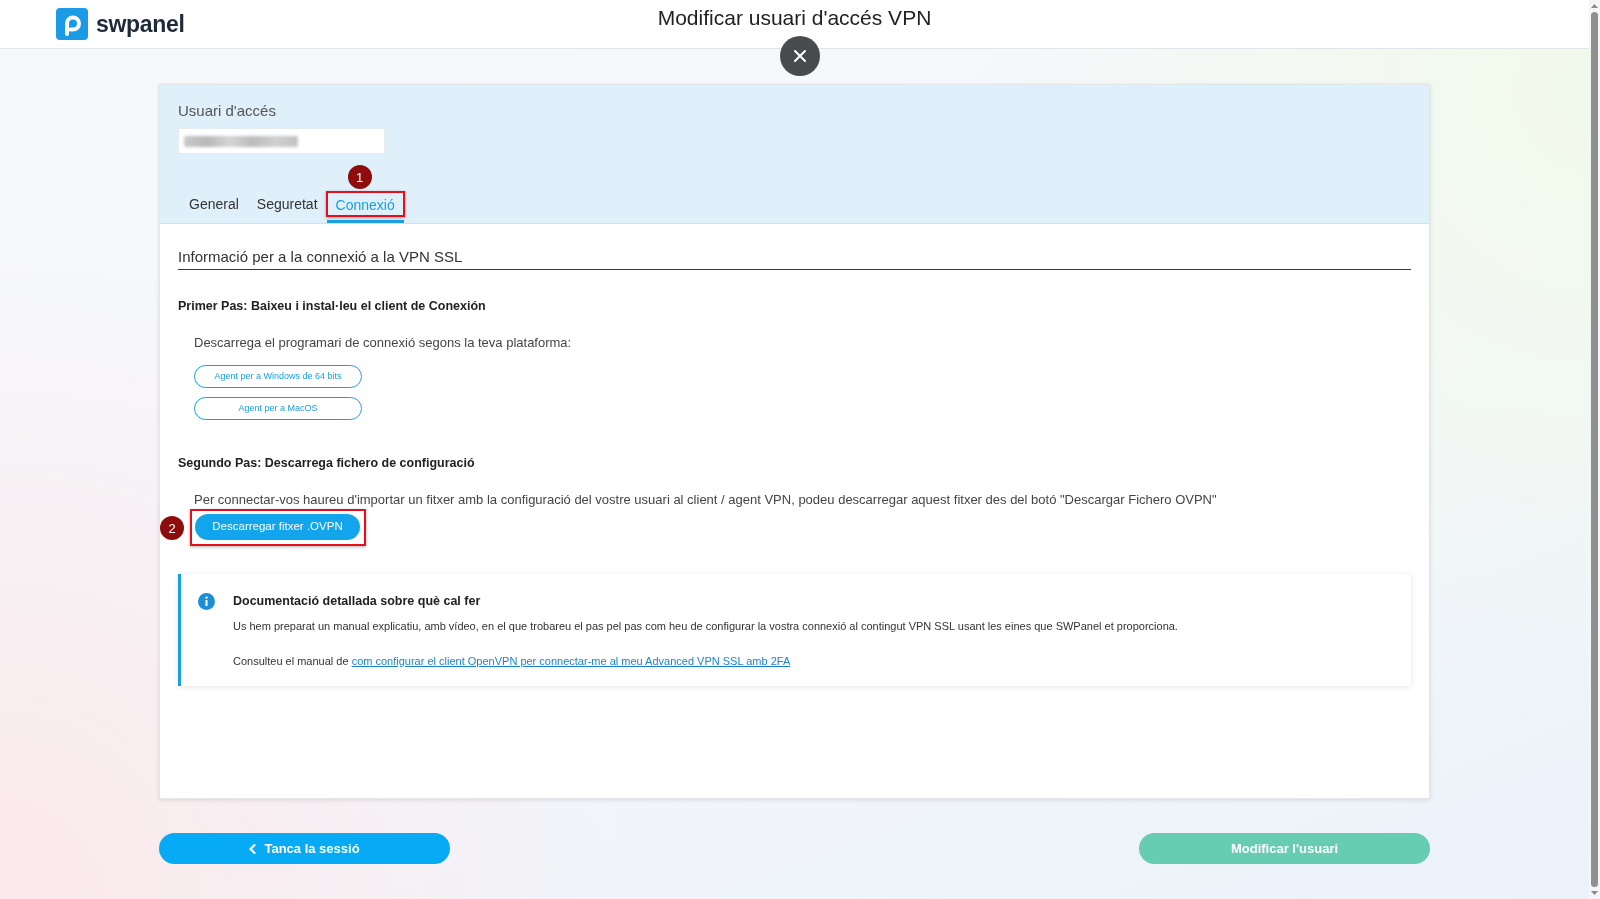  Describe the element at coordinates (140, 24) in the screenshot. I see `logo-text: swpanel` at that location.